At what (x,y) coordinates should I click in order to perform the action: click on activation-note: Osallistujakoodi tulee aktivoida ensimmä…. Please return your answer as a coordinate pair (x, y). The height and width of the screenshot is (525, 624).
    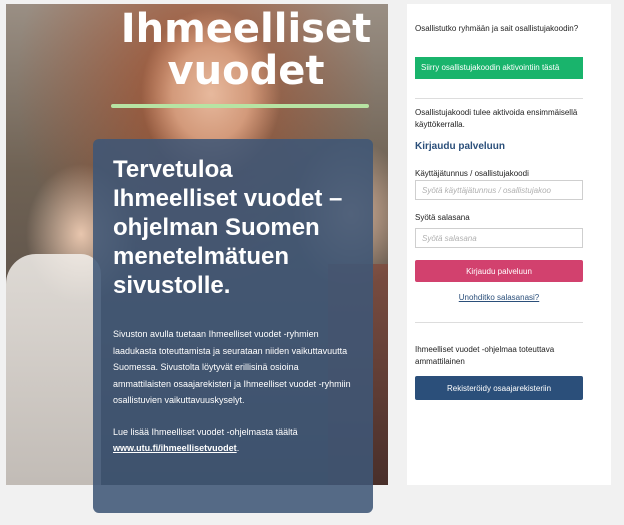
    Looking at the image, I should click on (496, 118).